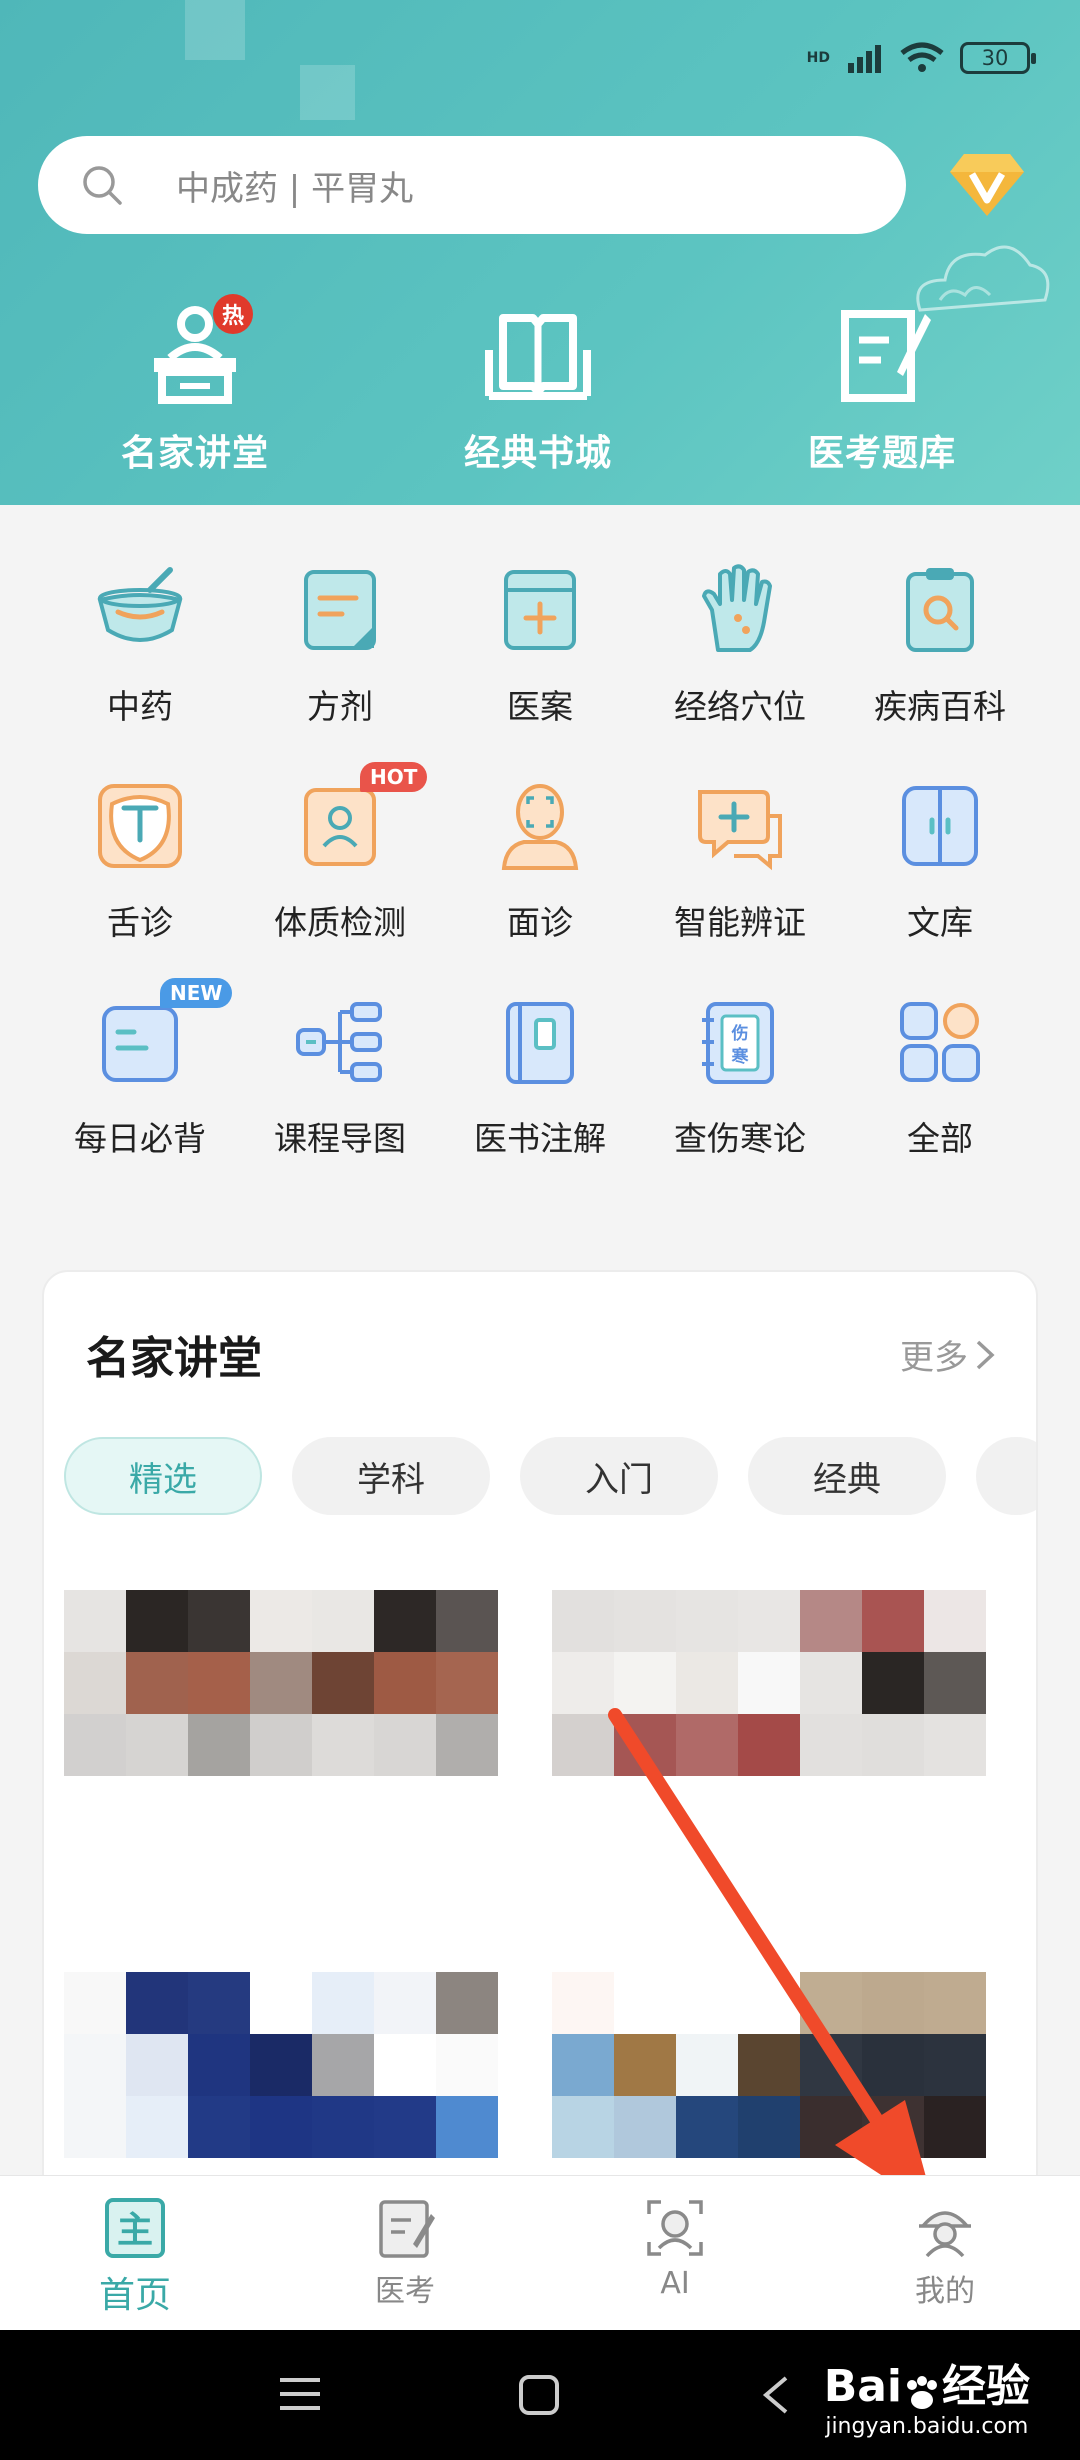 This screenshot has width=1080, height=2460. I want to click on category-chips: 精选 学科 入门 经典, so click(550, 1476).